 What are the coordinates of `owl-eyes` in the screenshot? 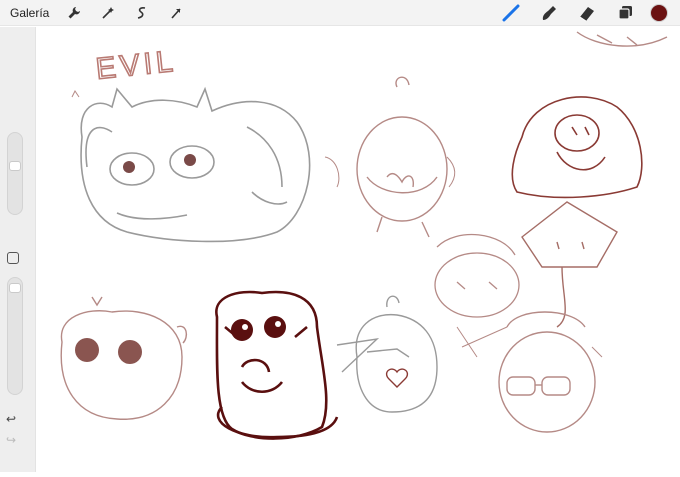 It's located at (108, 351).